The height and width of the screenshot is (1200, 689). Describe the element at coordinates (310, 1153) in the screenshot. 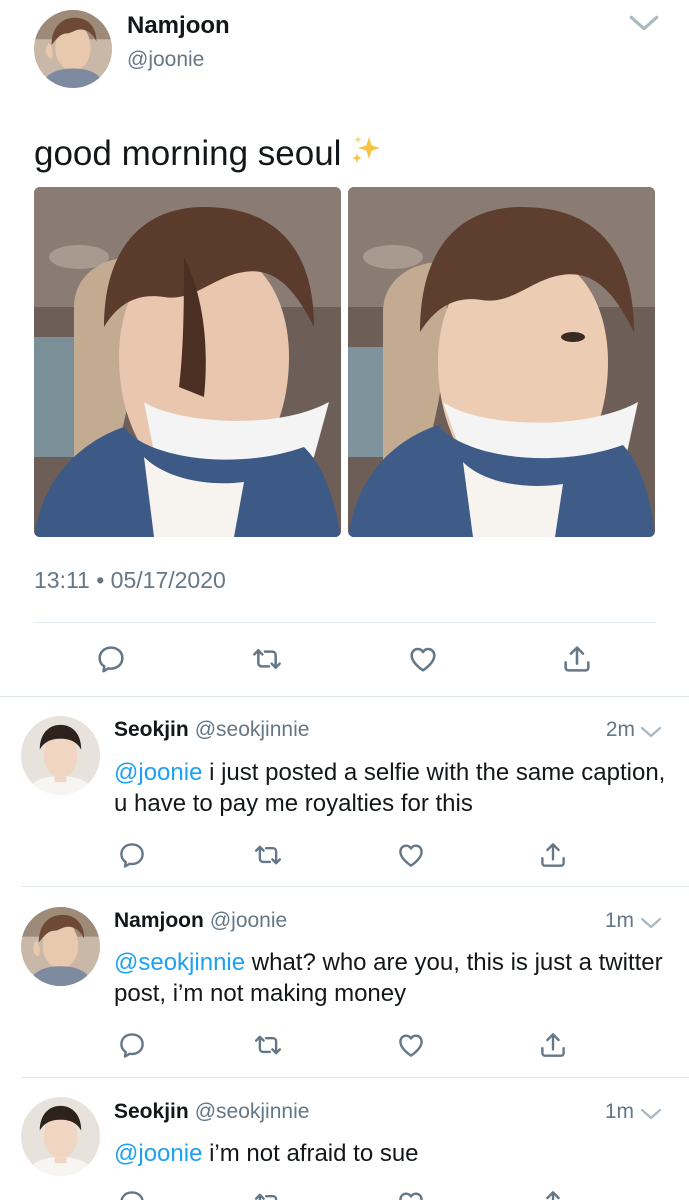

I see `reply-text-content: i’m not afraid to sue` at that location.